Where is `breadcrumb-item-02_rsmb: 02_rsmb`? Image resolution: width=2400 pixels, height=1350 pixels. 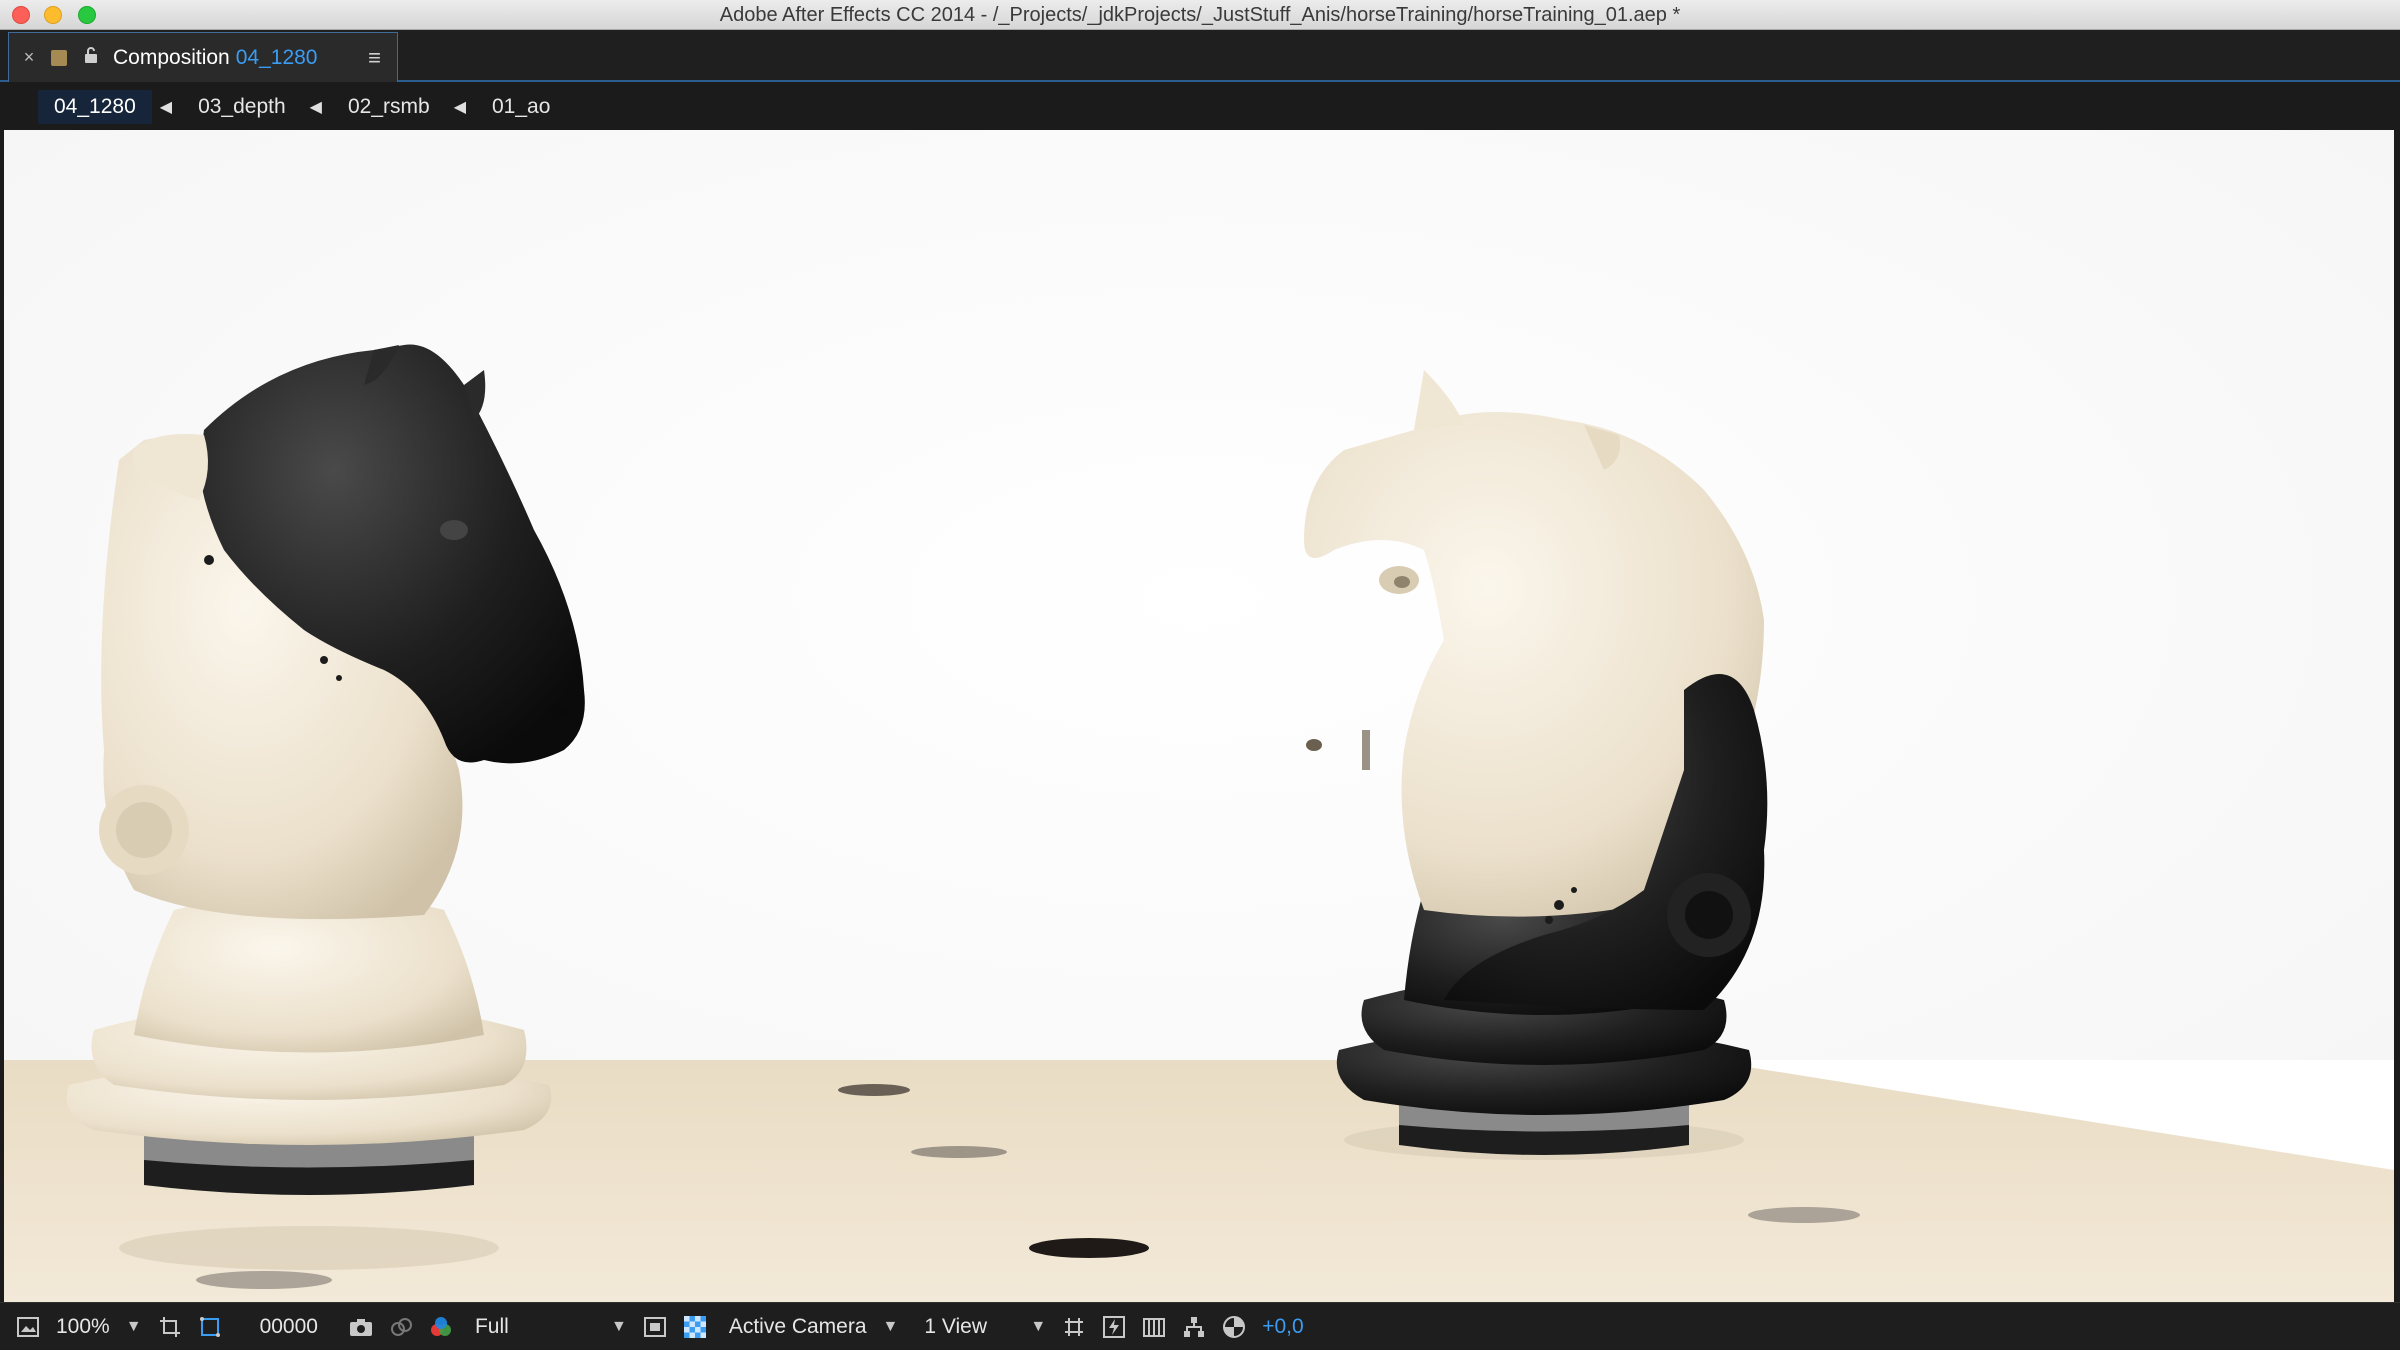 breadcrumb-item-02_rsmb: 02_rsmb is located at coordinates (389, 107).